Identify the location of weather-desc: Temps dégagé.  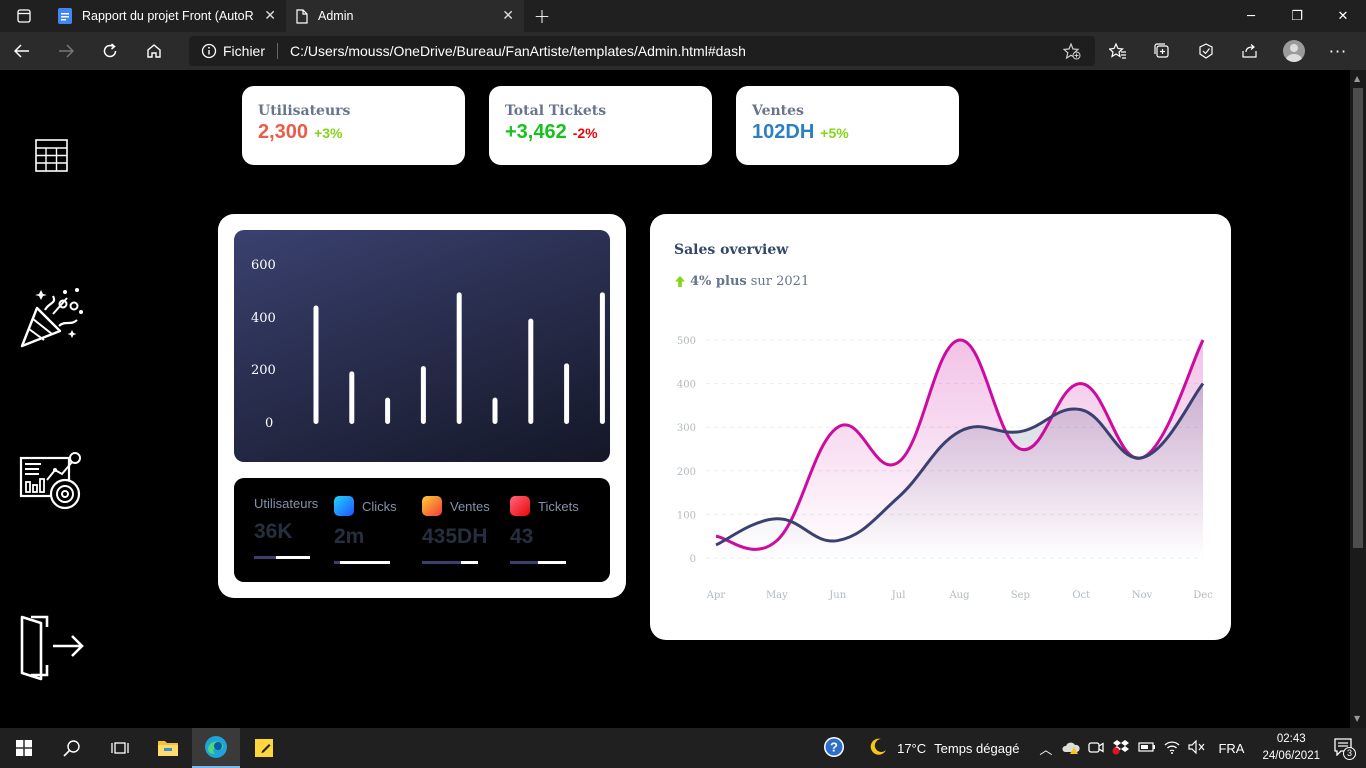
(976, 748).